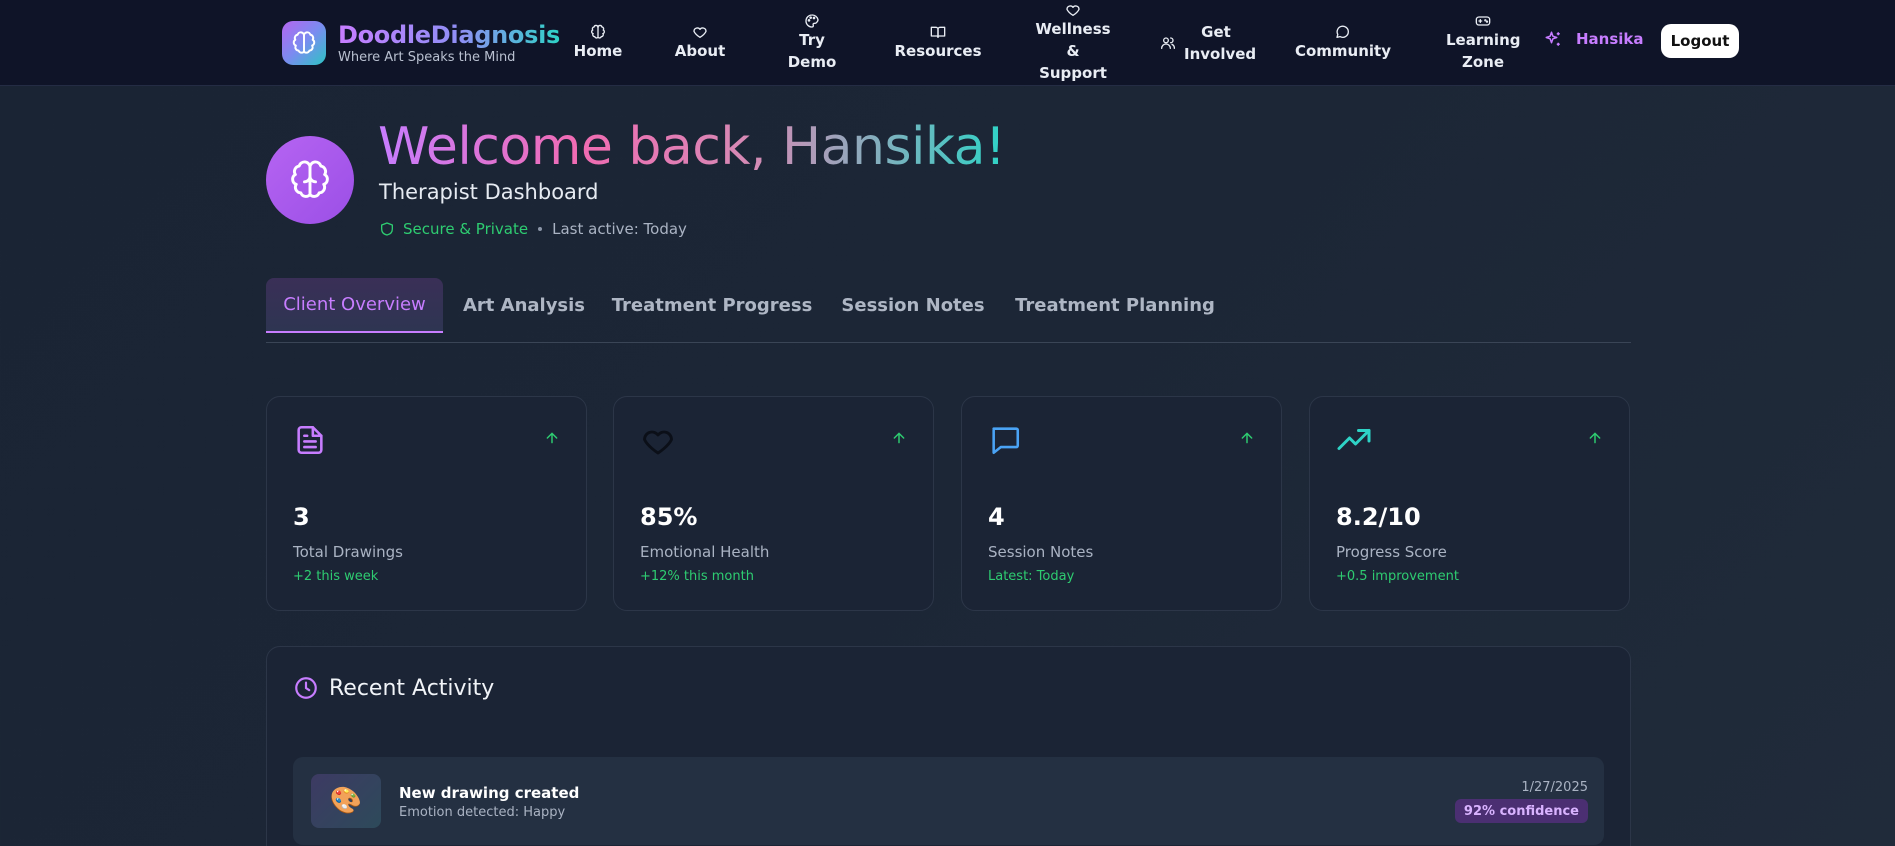 The height and width of the screenshot is (846, 1895). Describe the element at coordinates (1610, 39) in the screenshot. I see `user-name: Hansika` at that location.